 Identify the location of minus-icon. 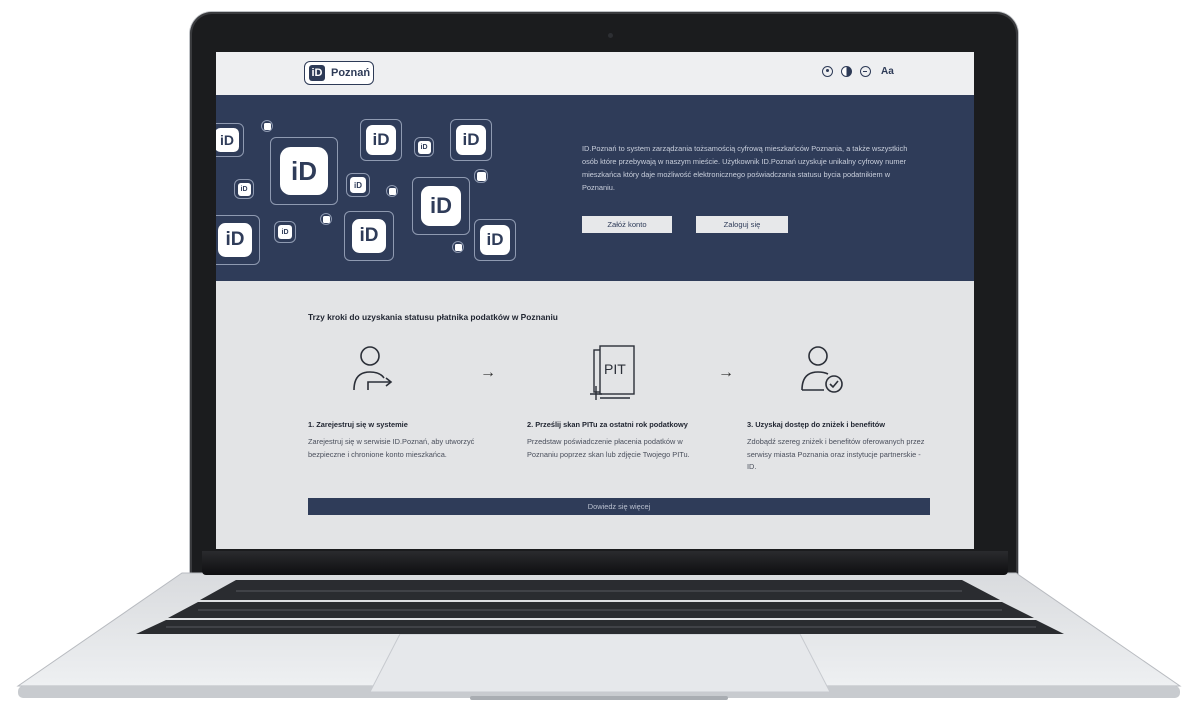
(865, 71).